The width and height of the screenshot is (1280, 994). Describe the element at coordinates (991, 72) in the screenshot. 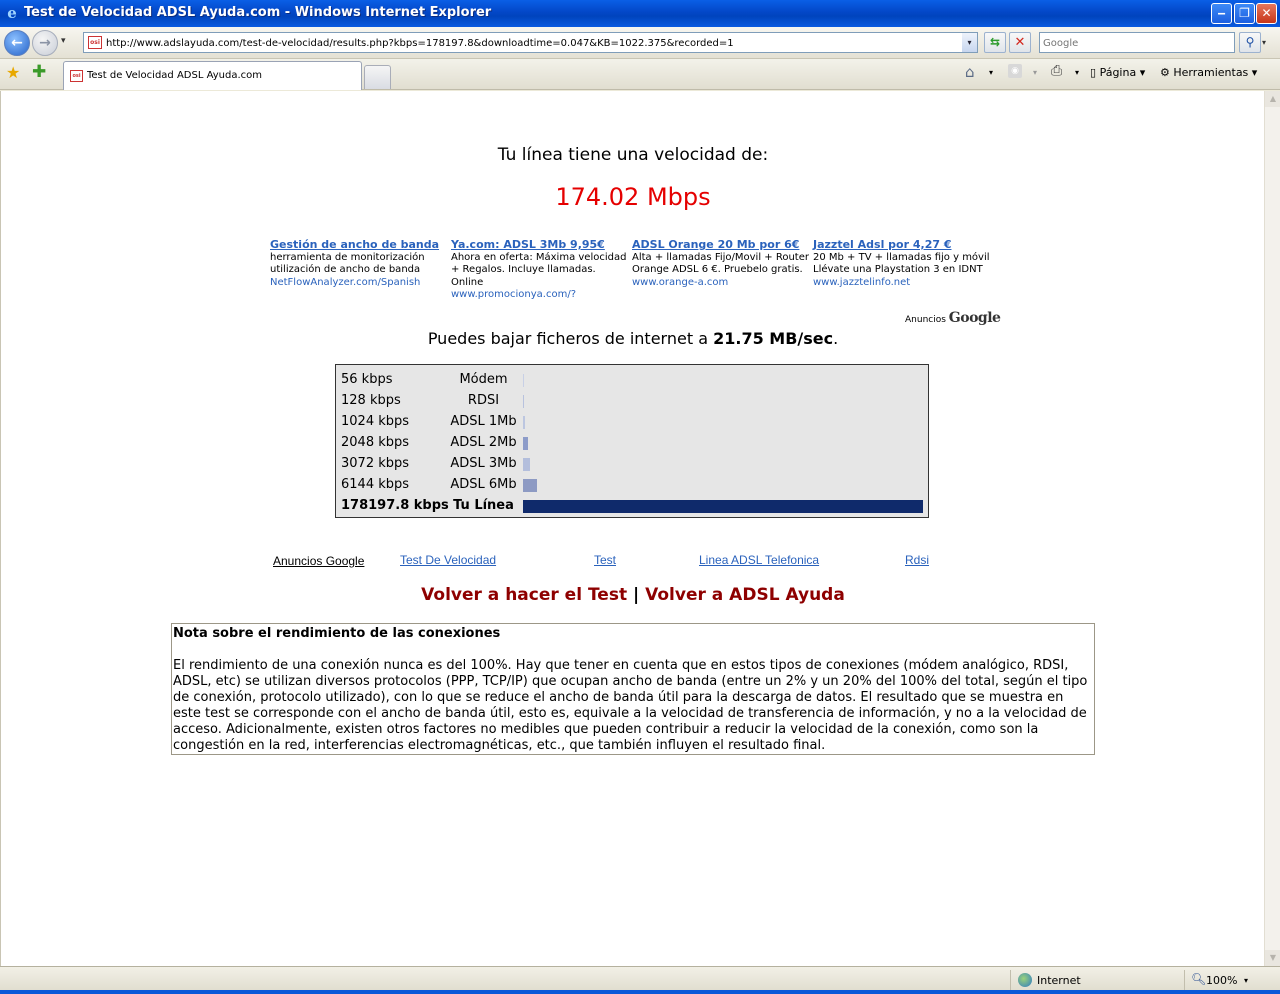

I see `home-dropdown-icon: ▾` at that location.